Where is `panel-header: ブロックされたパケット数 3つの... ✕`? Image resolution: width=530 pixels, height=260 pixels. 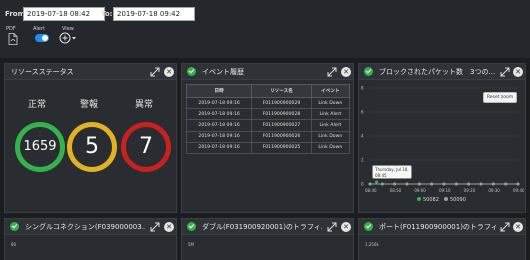
panel-header: ブロックされたパケット数 3つの... ✕ is located at coordinates (442, 72).